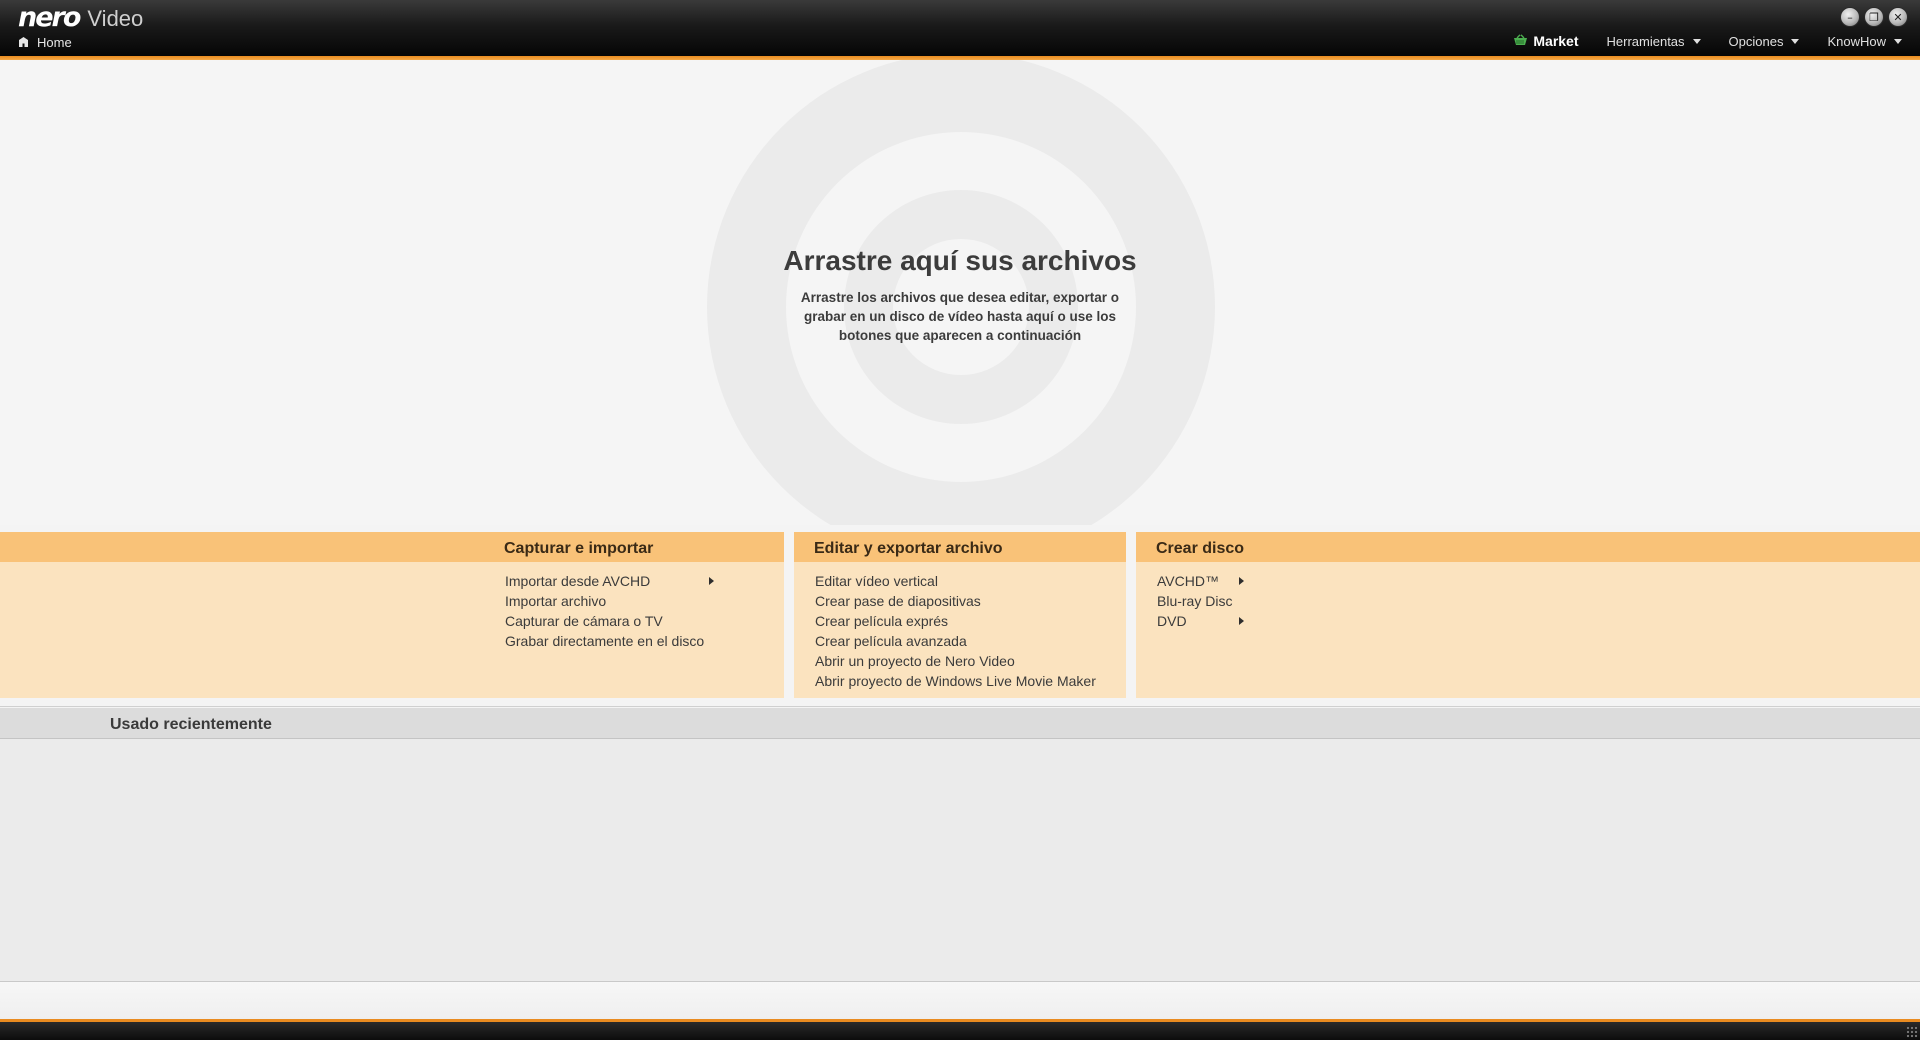 The height and width of the screenshot is (1040, 1920). I want to click on action-create-slideshow: Crear pase de diapositivas, so click(955, 601).